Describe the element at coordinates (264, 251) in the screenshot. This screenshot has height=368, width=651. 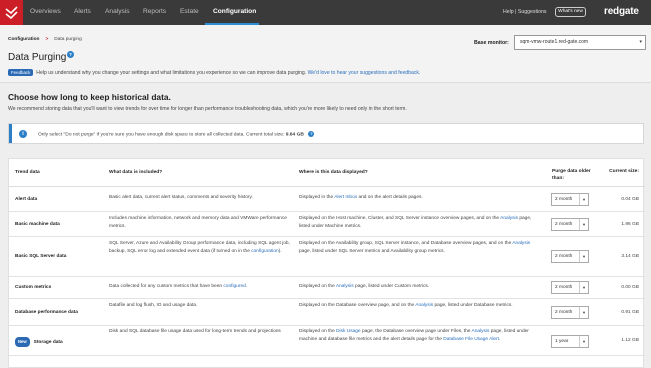
I see `inline-link: configuration` at that location.